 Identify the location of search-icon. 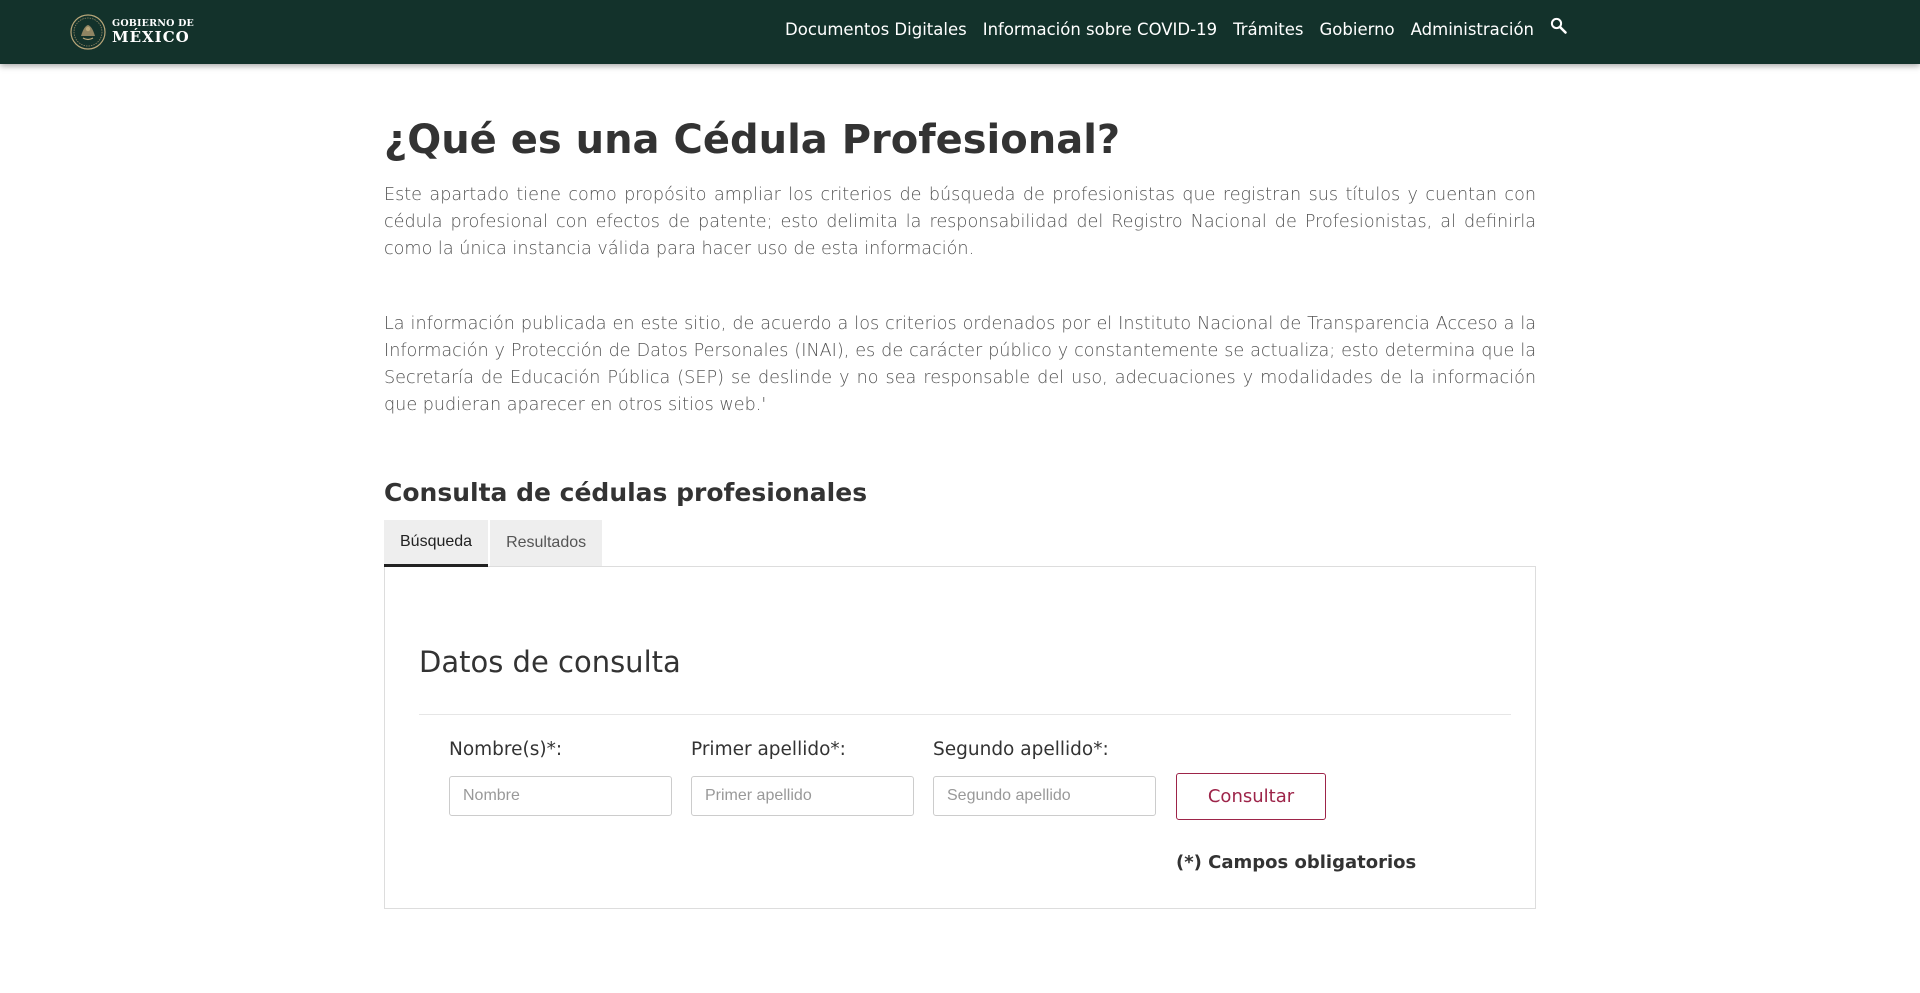
(1559, 26).